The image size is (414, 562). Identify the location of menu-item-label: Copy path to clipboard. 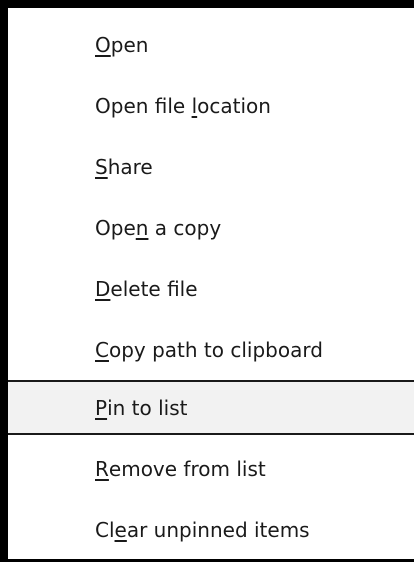
(209, 349).